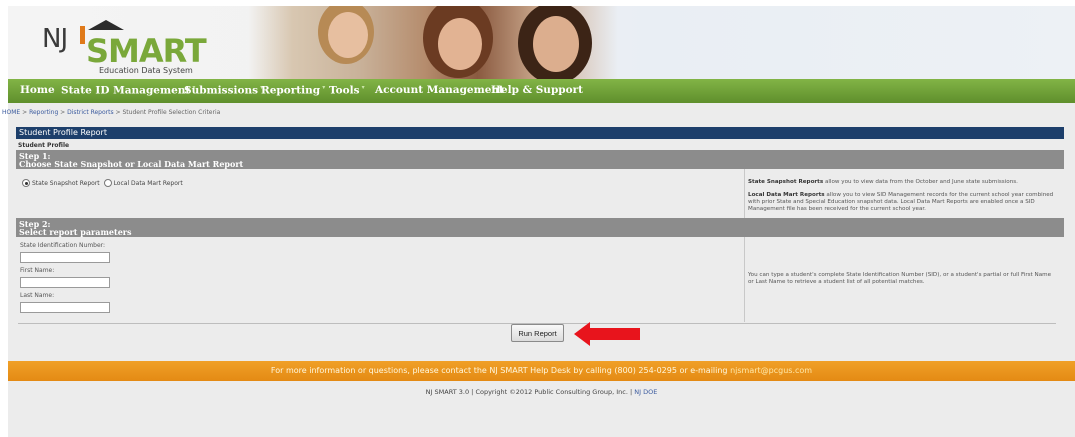  I want to click on step2-title: Select report parameters, so click(75, 232).